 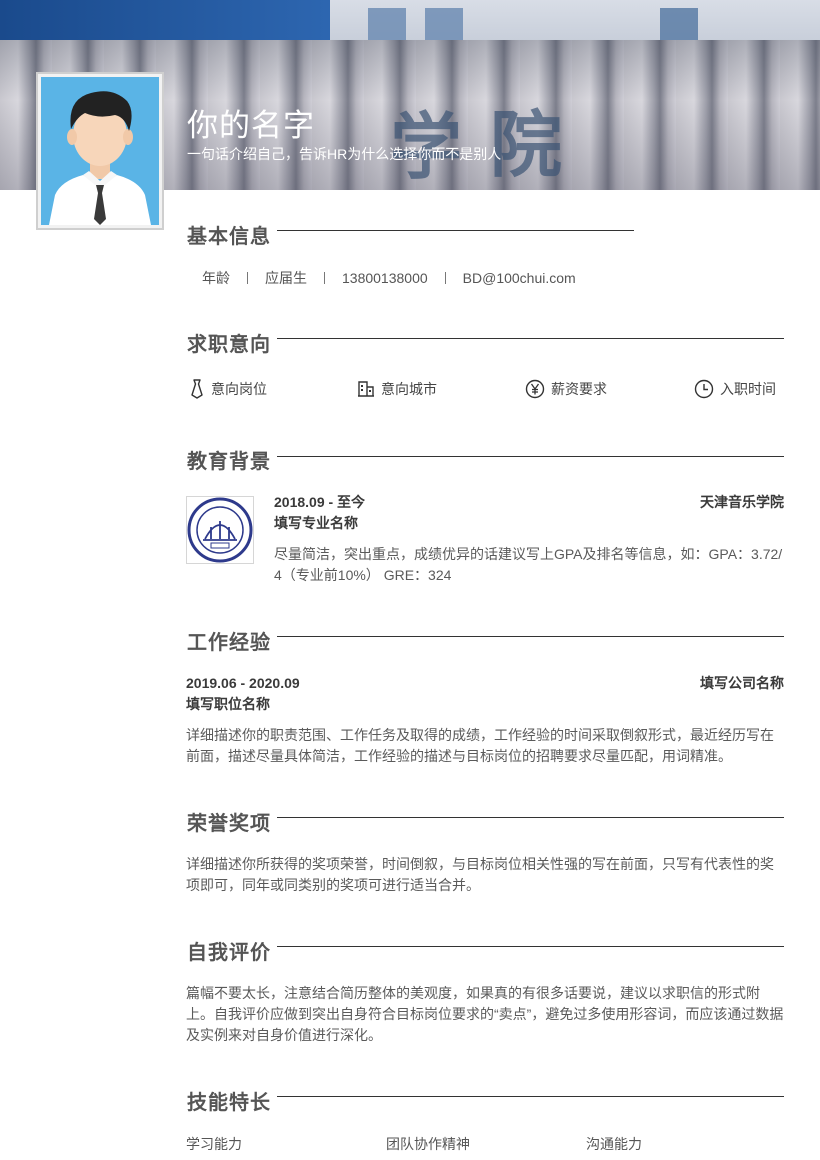 I want to click on intent-position: 意向岗位, so click(x=228, y=389).